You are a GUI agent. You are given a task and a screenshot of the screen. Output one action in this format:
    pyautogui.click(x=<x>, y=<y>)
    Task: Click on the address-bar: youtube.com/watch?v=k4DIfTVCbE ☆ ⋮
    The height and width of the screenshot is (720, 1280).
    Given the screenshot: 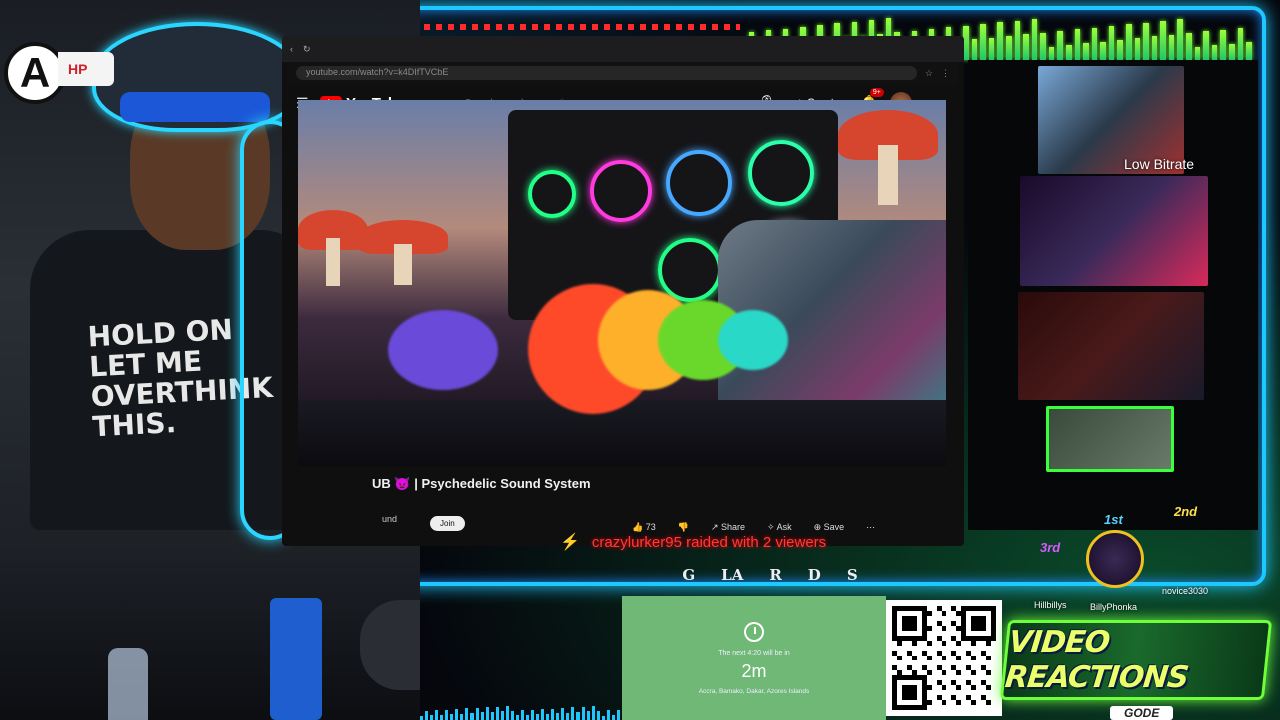 What is the action you would take?
    pyautogui.click(x=623, y=73)
    